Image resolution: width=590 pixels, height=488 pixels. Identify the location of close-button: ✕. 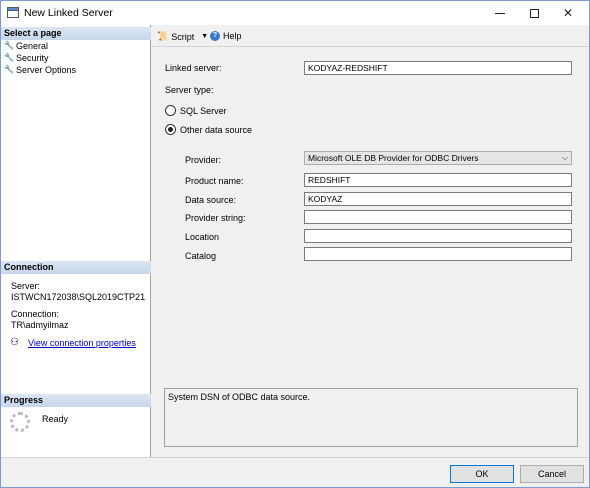
(568, 13).